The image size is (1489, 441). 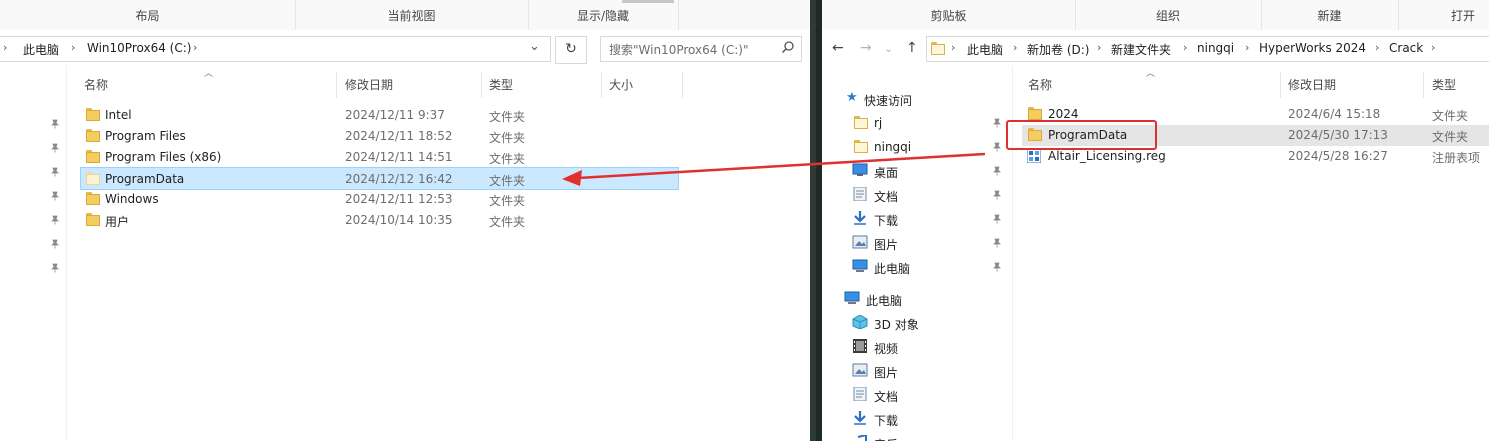 What do you see at coordinates (912, 48) in the screenshot?
I see `up-arrow-icon: ↑` at bounding box center [912, 48].